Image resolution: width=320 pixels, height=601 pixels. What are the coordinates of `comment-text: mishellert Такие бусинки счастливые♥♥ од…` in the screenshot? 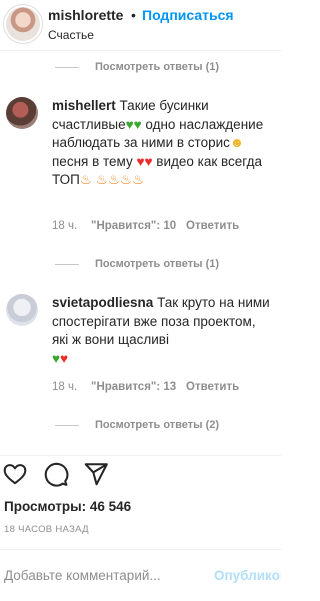 It's located at (162, 143).